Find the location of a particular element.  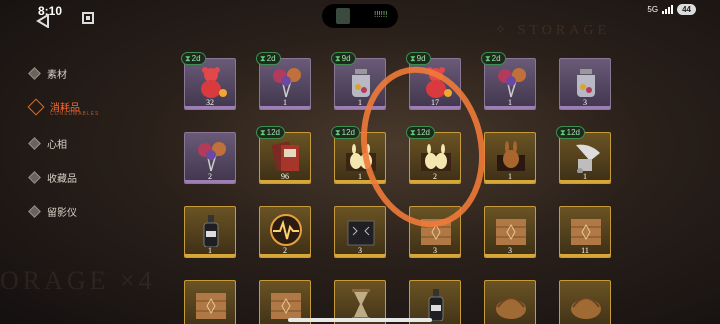

sidebar-item-label: 收藏品 is located at coordinates (62, 179).